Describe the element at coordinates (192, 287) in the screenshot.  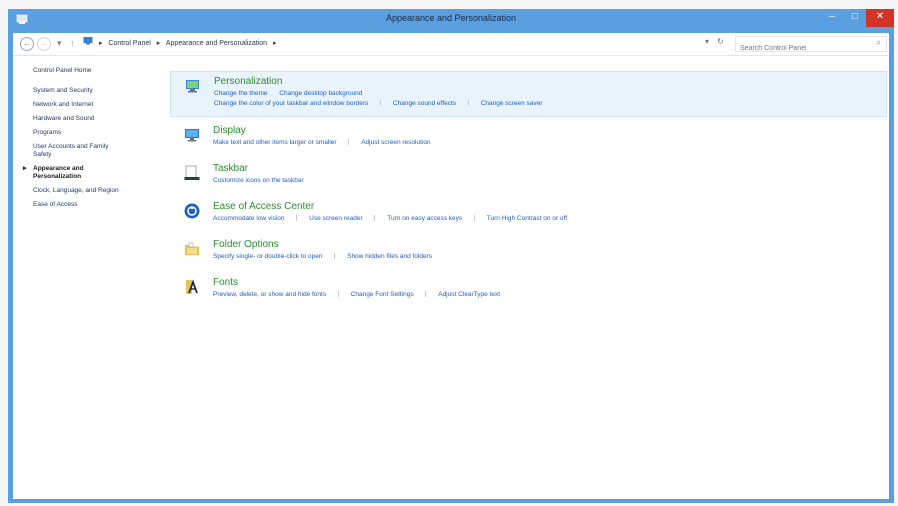
I see `fonts-icon` at that location.